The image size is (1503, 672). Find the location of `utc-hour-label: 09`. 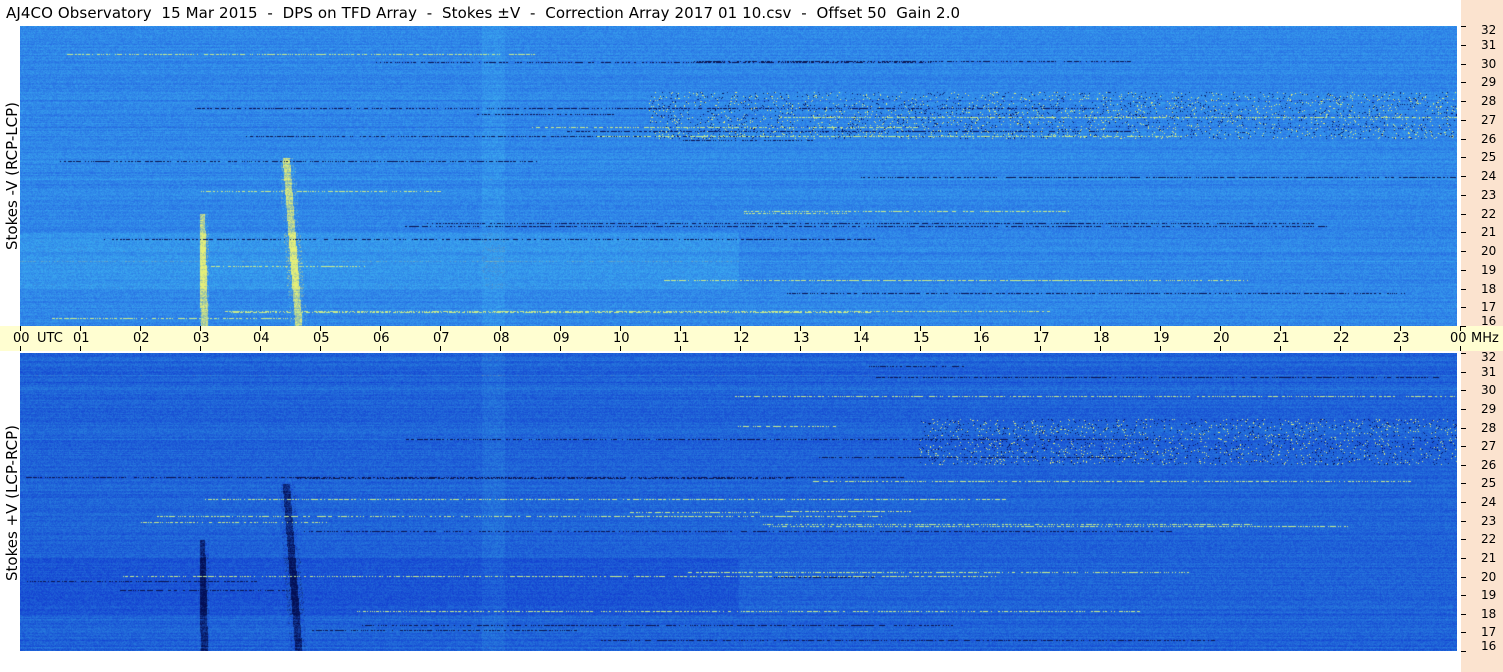

utc-hour-label: 09 is located at coordinates (561, 338).